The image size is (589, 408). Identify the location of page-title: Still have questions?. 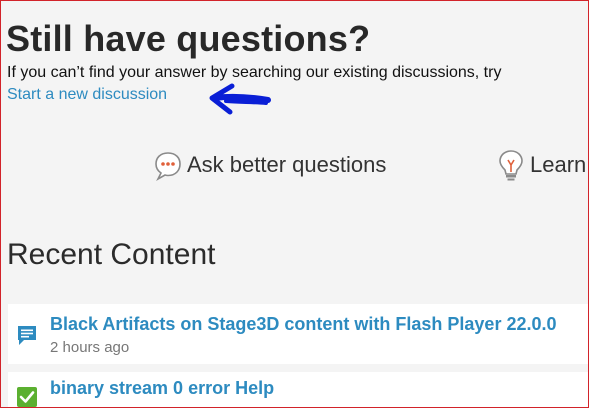
(188, 38).